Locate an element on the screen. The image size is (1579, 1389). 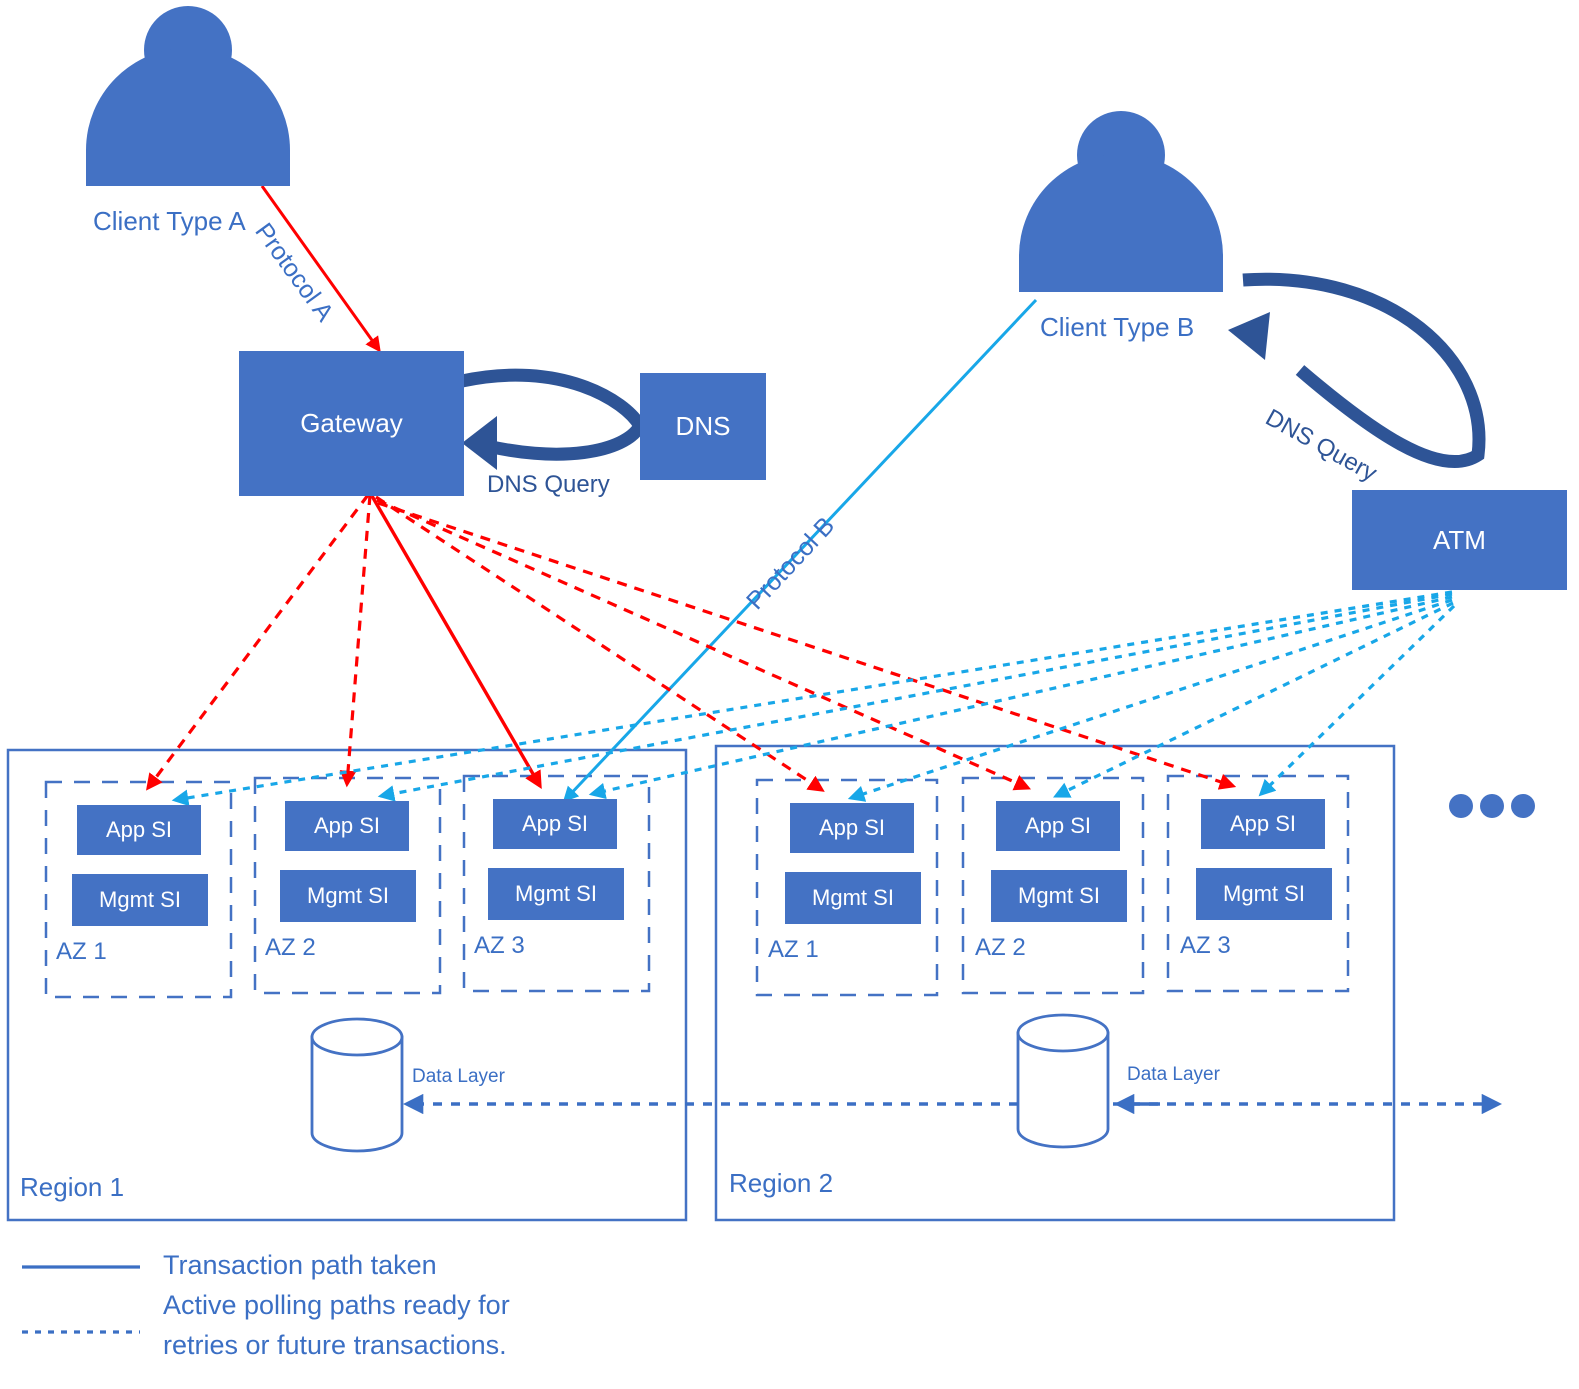
atm-to-r1-az3 is located at coordinates (1020, 697).